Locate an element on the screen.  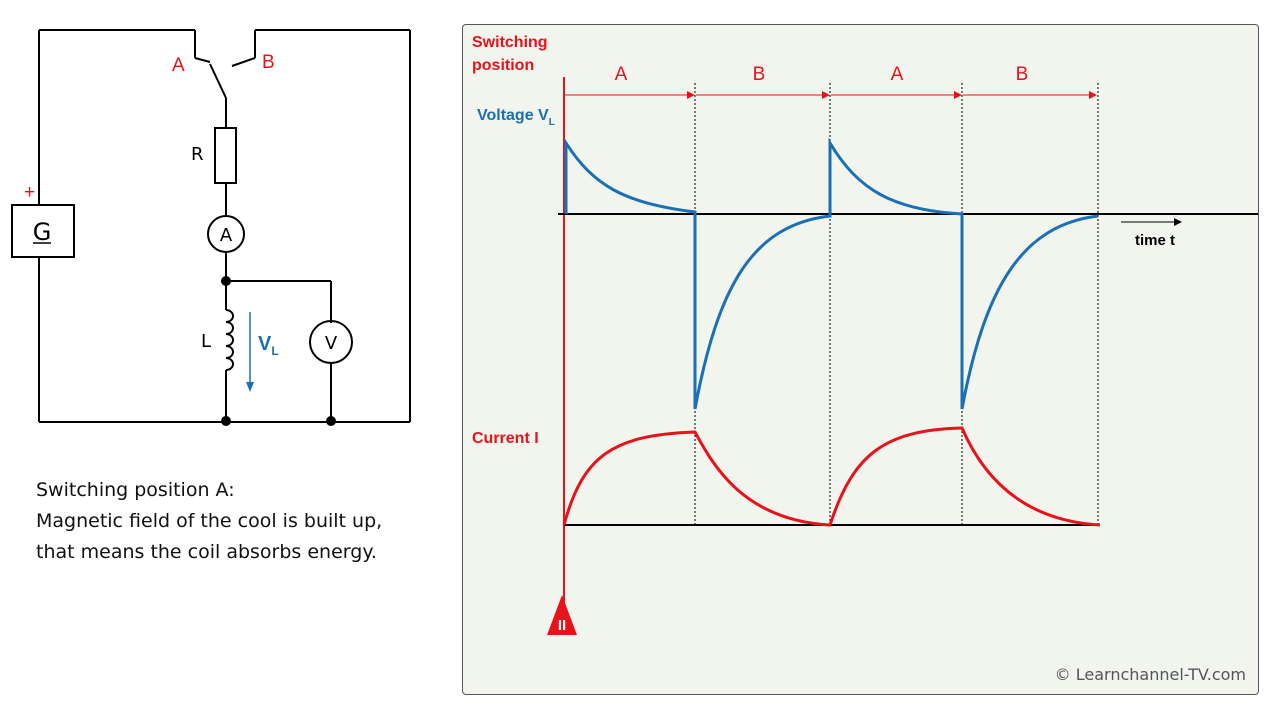
ammeter-label: A is located at coordinates (226, 235).